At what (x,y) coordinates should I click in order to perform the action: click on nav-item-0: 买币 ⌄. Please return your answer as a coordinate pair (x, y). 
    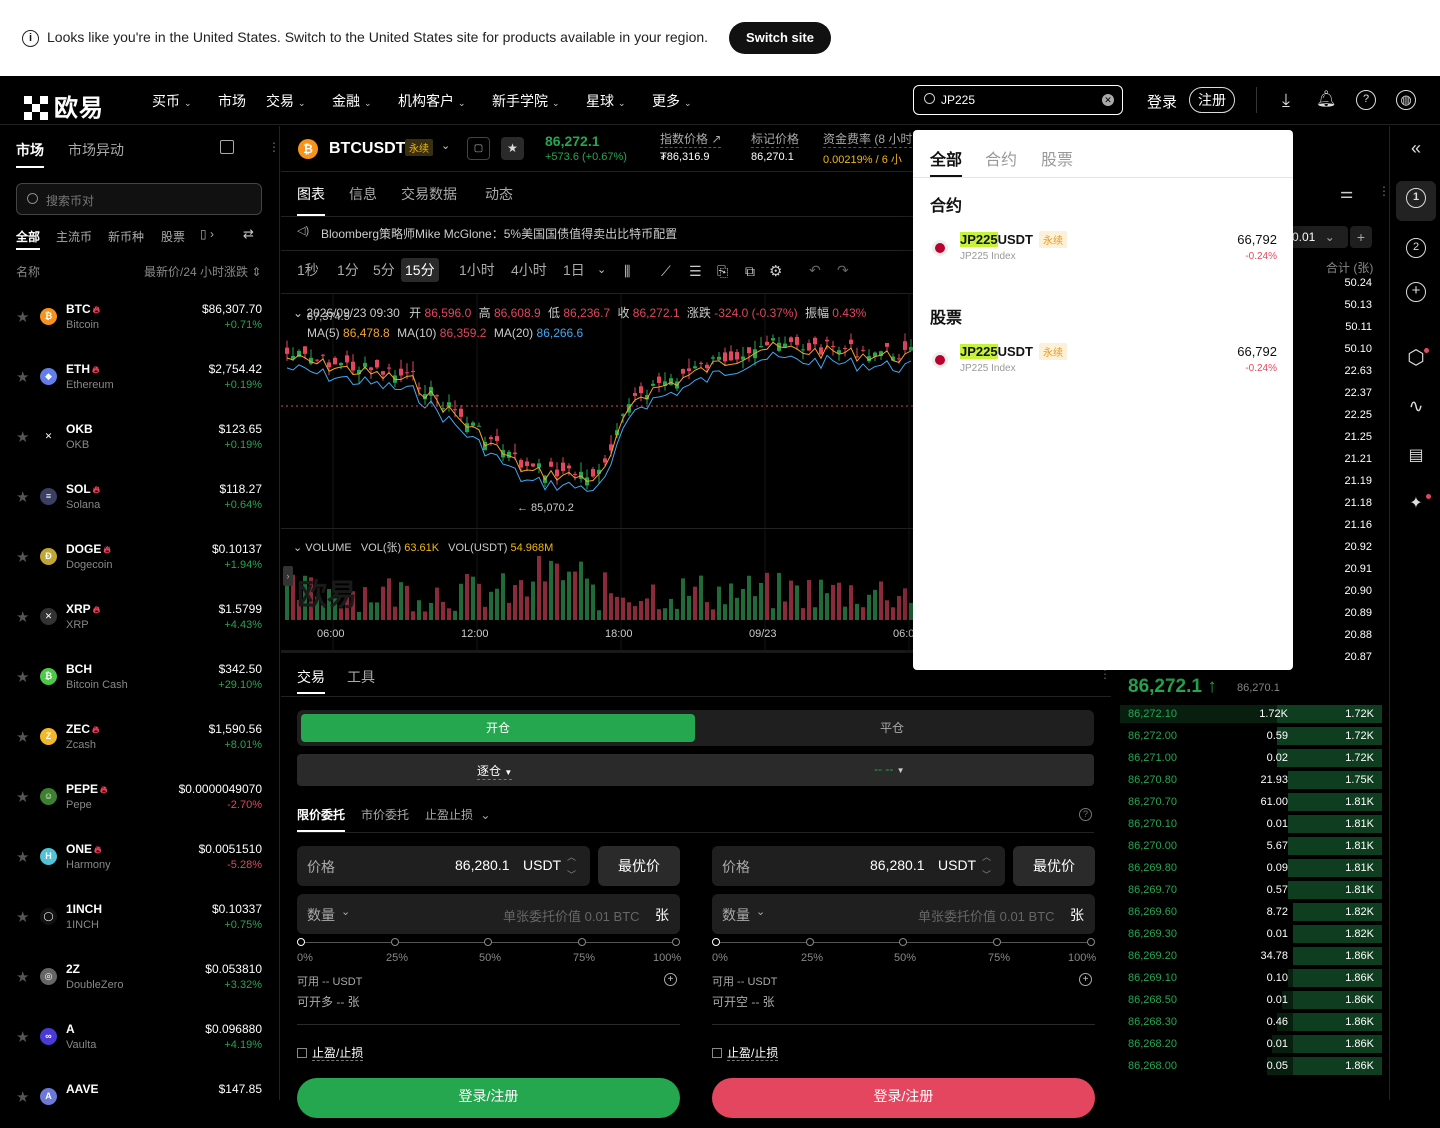
    Looking at the image, I should click on (172, 101).